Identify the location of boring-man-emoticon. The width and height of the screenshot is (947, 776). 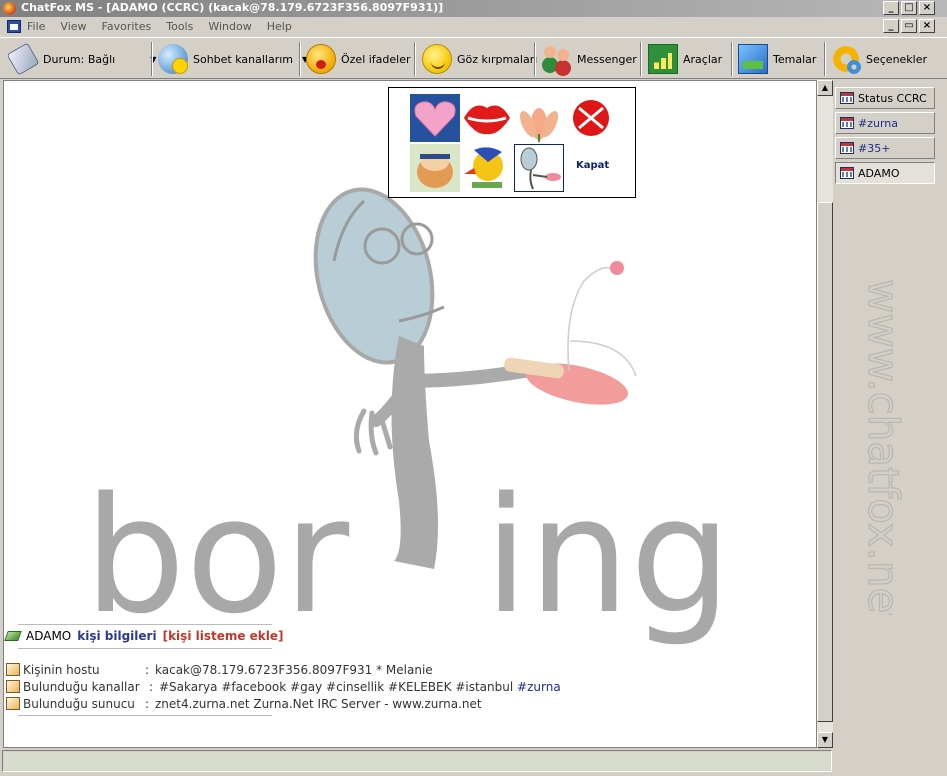
(539, 168).